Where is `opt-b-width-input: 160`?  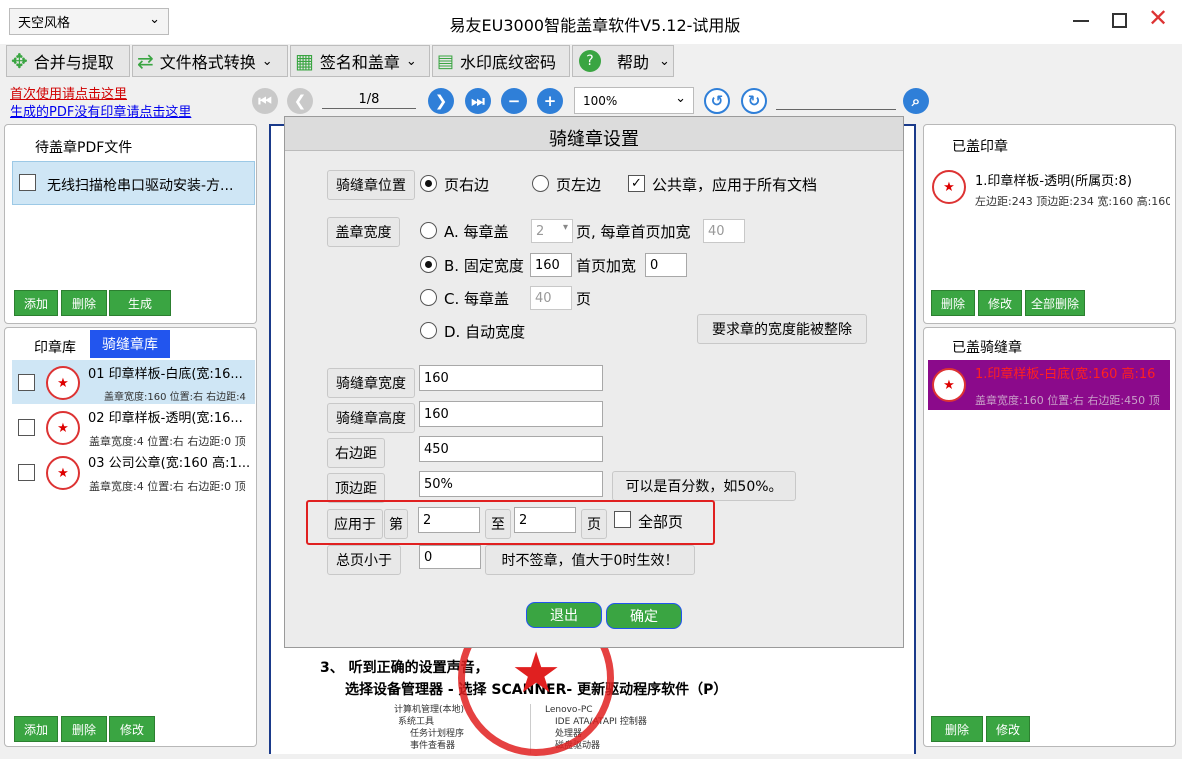 opt-b-width-input: 160 is located at coordinates (551, 265).